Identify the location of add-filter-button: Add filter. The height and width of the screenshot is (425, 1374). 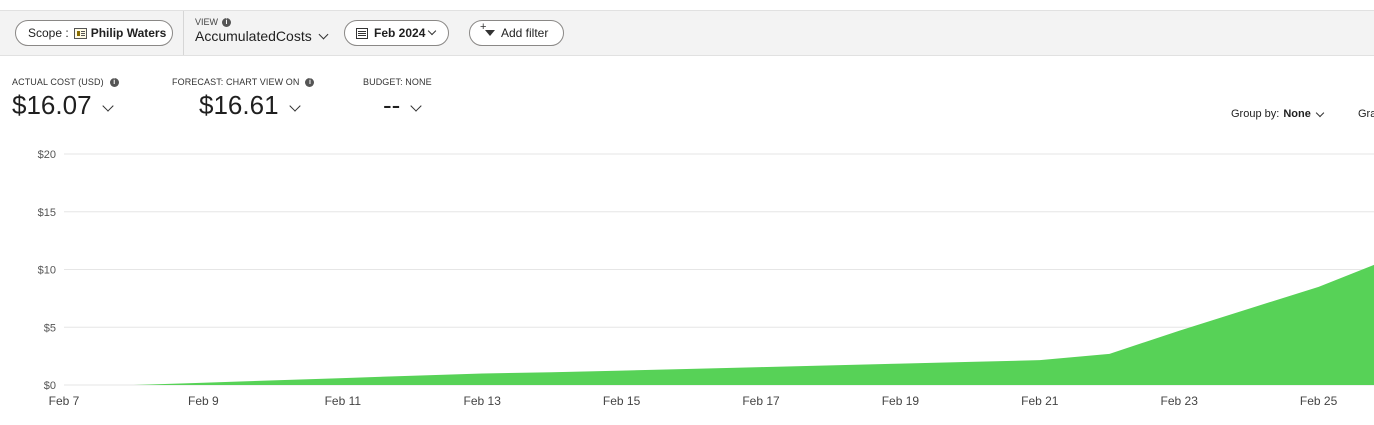
(516, 33).